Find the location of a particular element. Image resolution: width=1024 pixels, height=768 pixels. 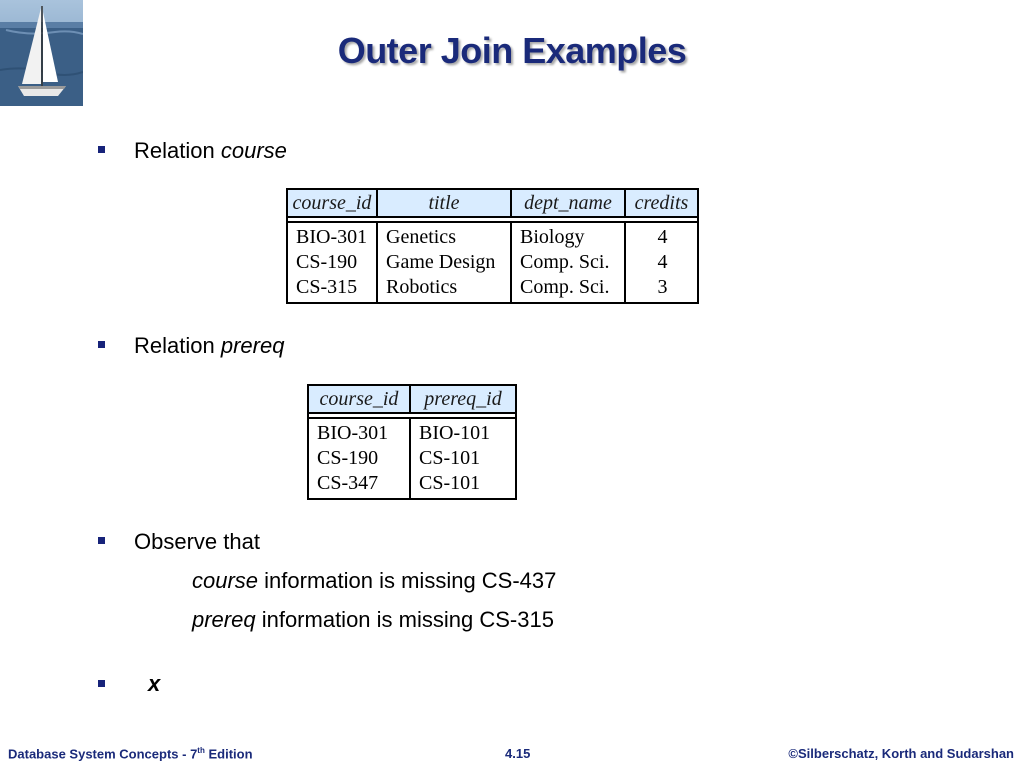

footer-copyright: ©Silberschatz, Korth and Sudarshan is located at coordinates (901, 753).